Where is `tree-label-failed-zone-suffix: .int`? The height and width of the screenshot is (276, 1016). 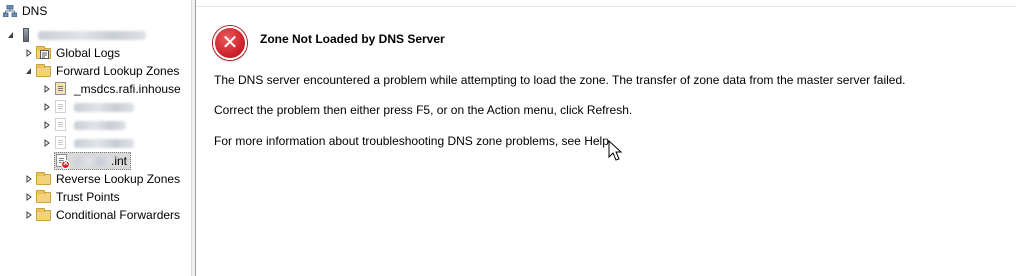
tree-label-failed-zone-suffix: .int is located at coordinates (119, 161).